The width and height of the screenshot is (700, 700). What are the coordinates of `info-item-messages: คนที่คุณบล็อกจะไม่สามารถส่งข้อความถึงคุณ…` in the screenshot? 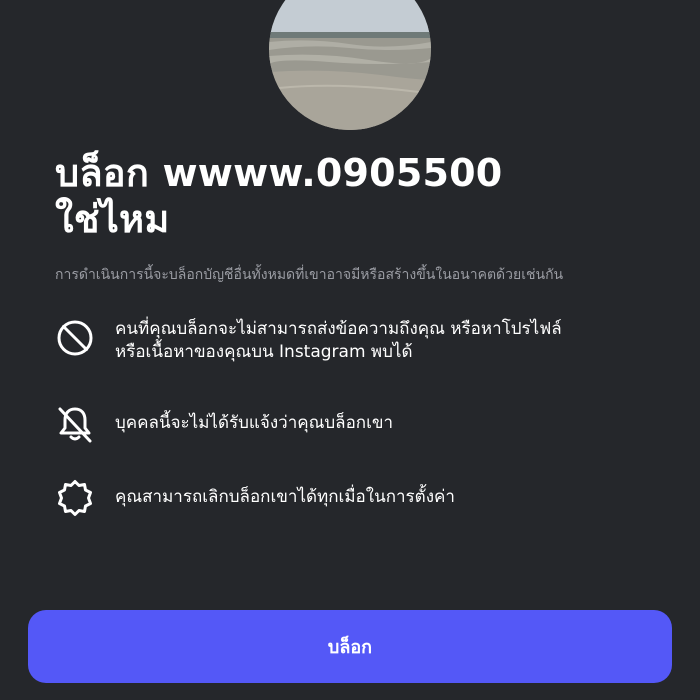 It's located at (365, 341).